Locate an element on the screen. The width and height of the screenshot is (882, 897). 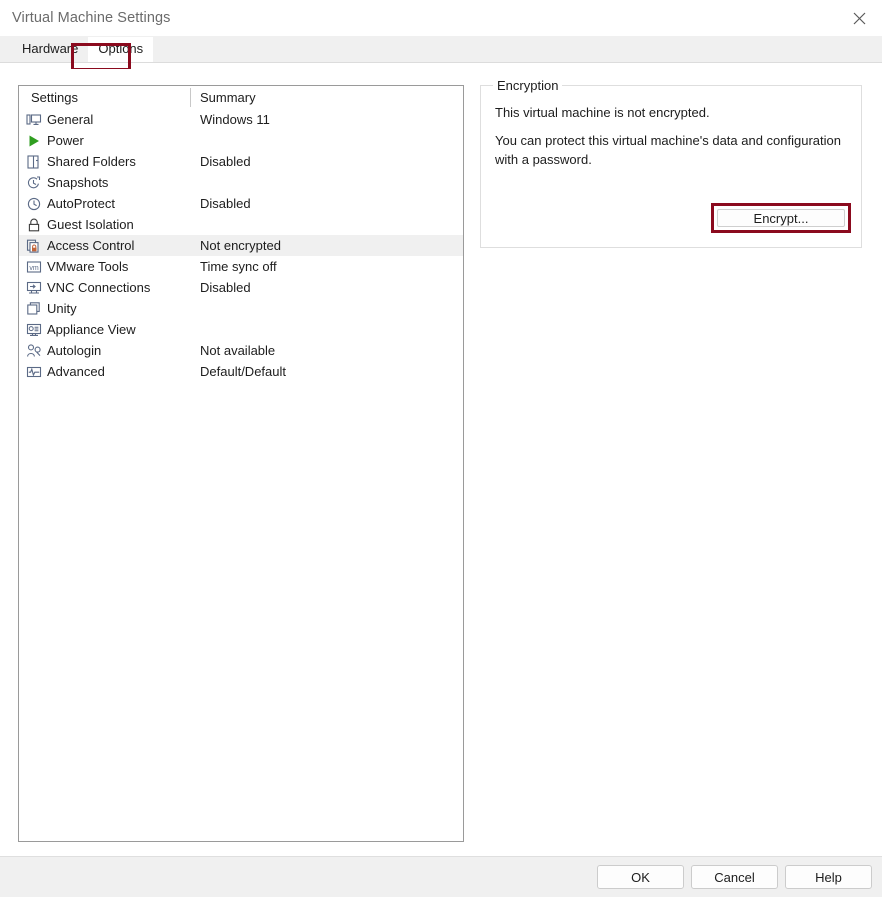
list-item-advanced: Advanced Default/Default is located at coordinates (241, 371).